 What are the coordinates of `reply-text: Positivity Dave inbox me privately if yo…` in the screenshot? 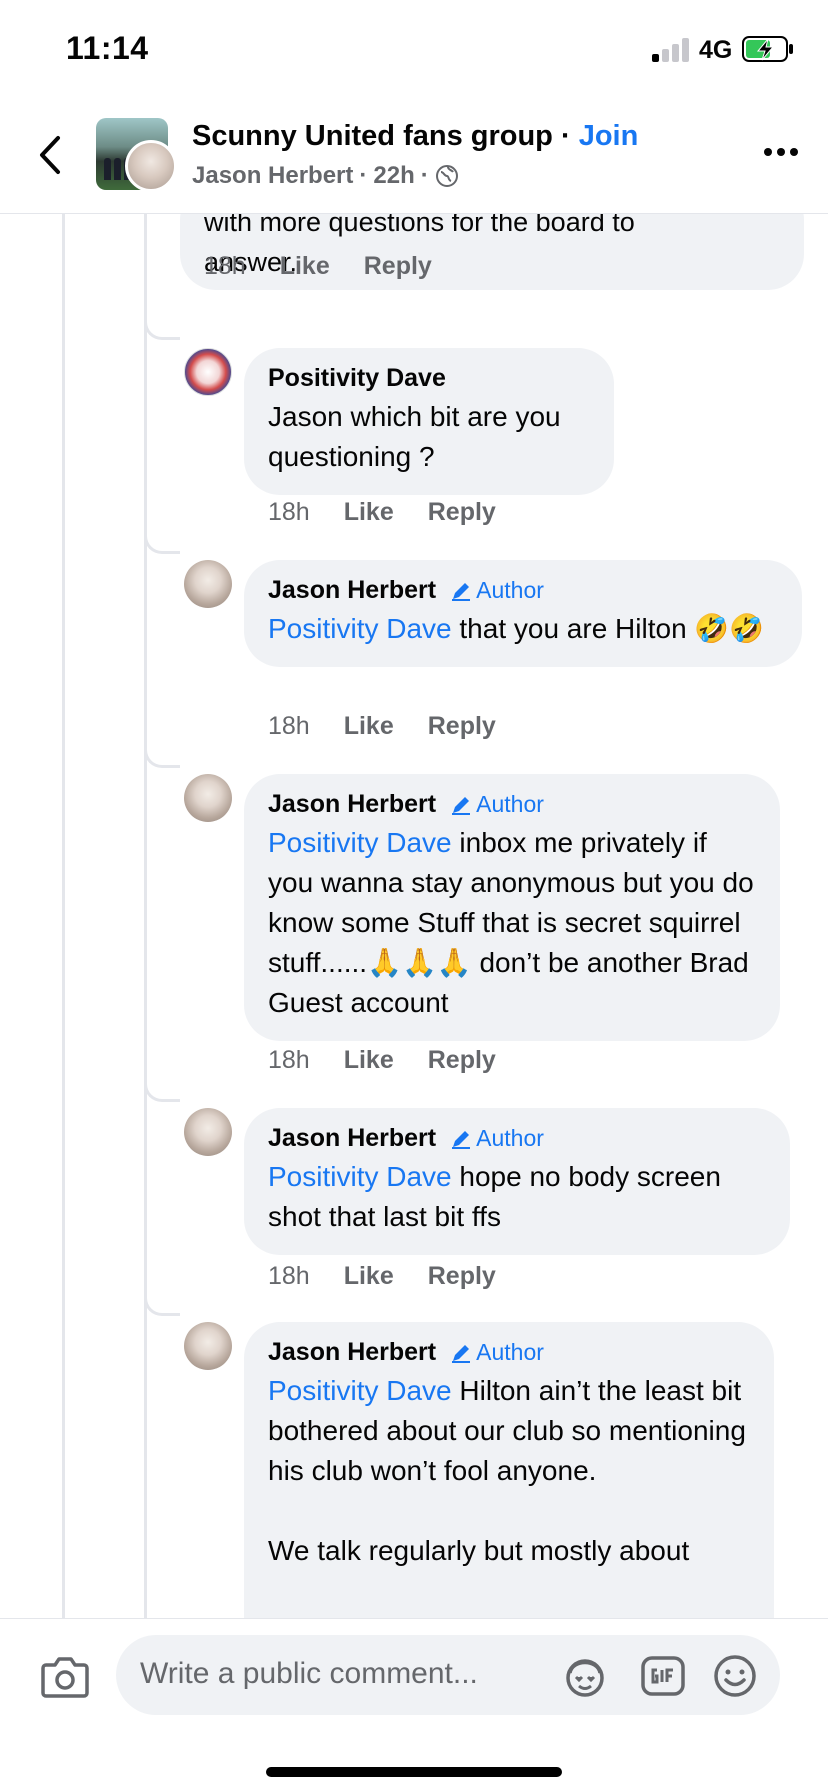 It's located at (511, 922).